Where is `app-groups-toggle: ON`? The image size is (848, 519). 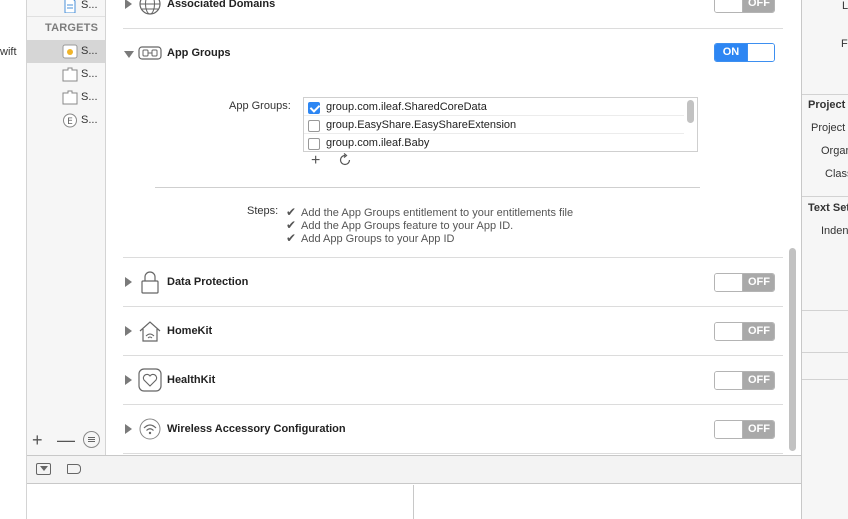 app-groups-toggle: ON is located at coordinates (744, 52).